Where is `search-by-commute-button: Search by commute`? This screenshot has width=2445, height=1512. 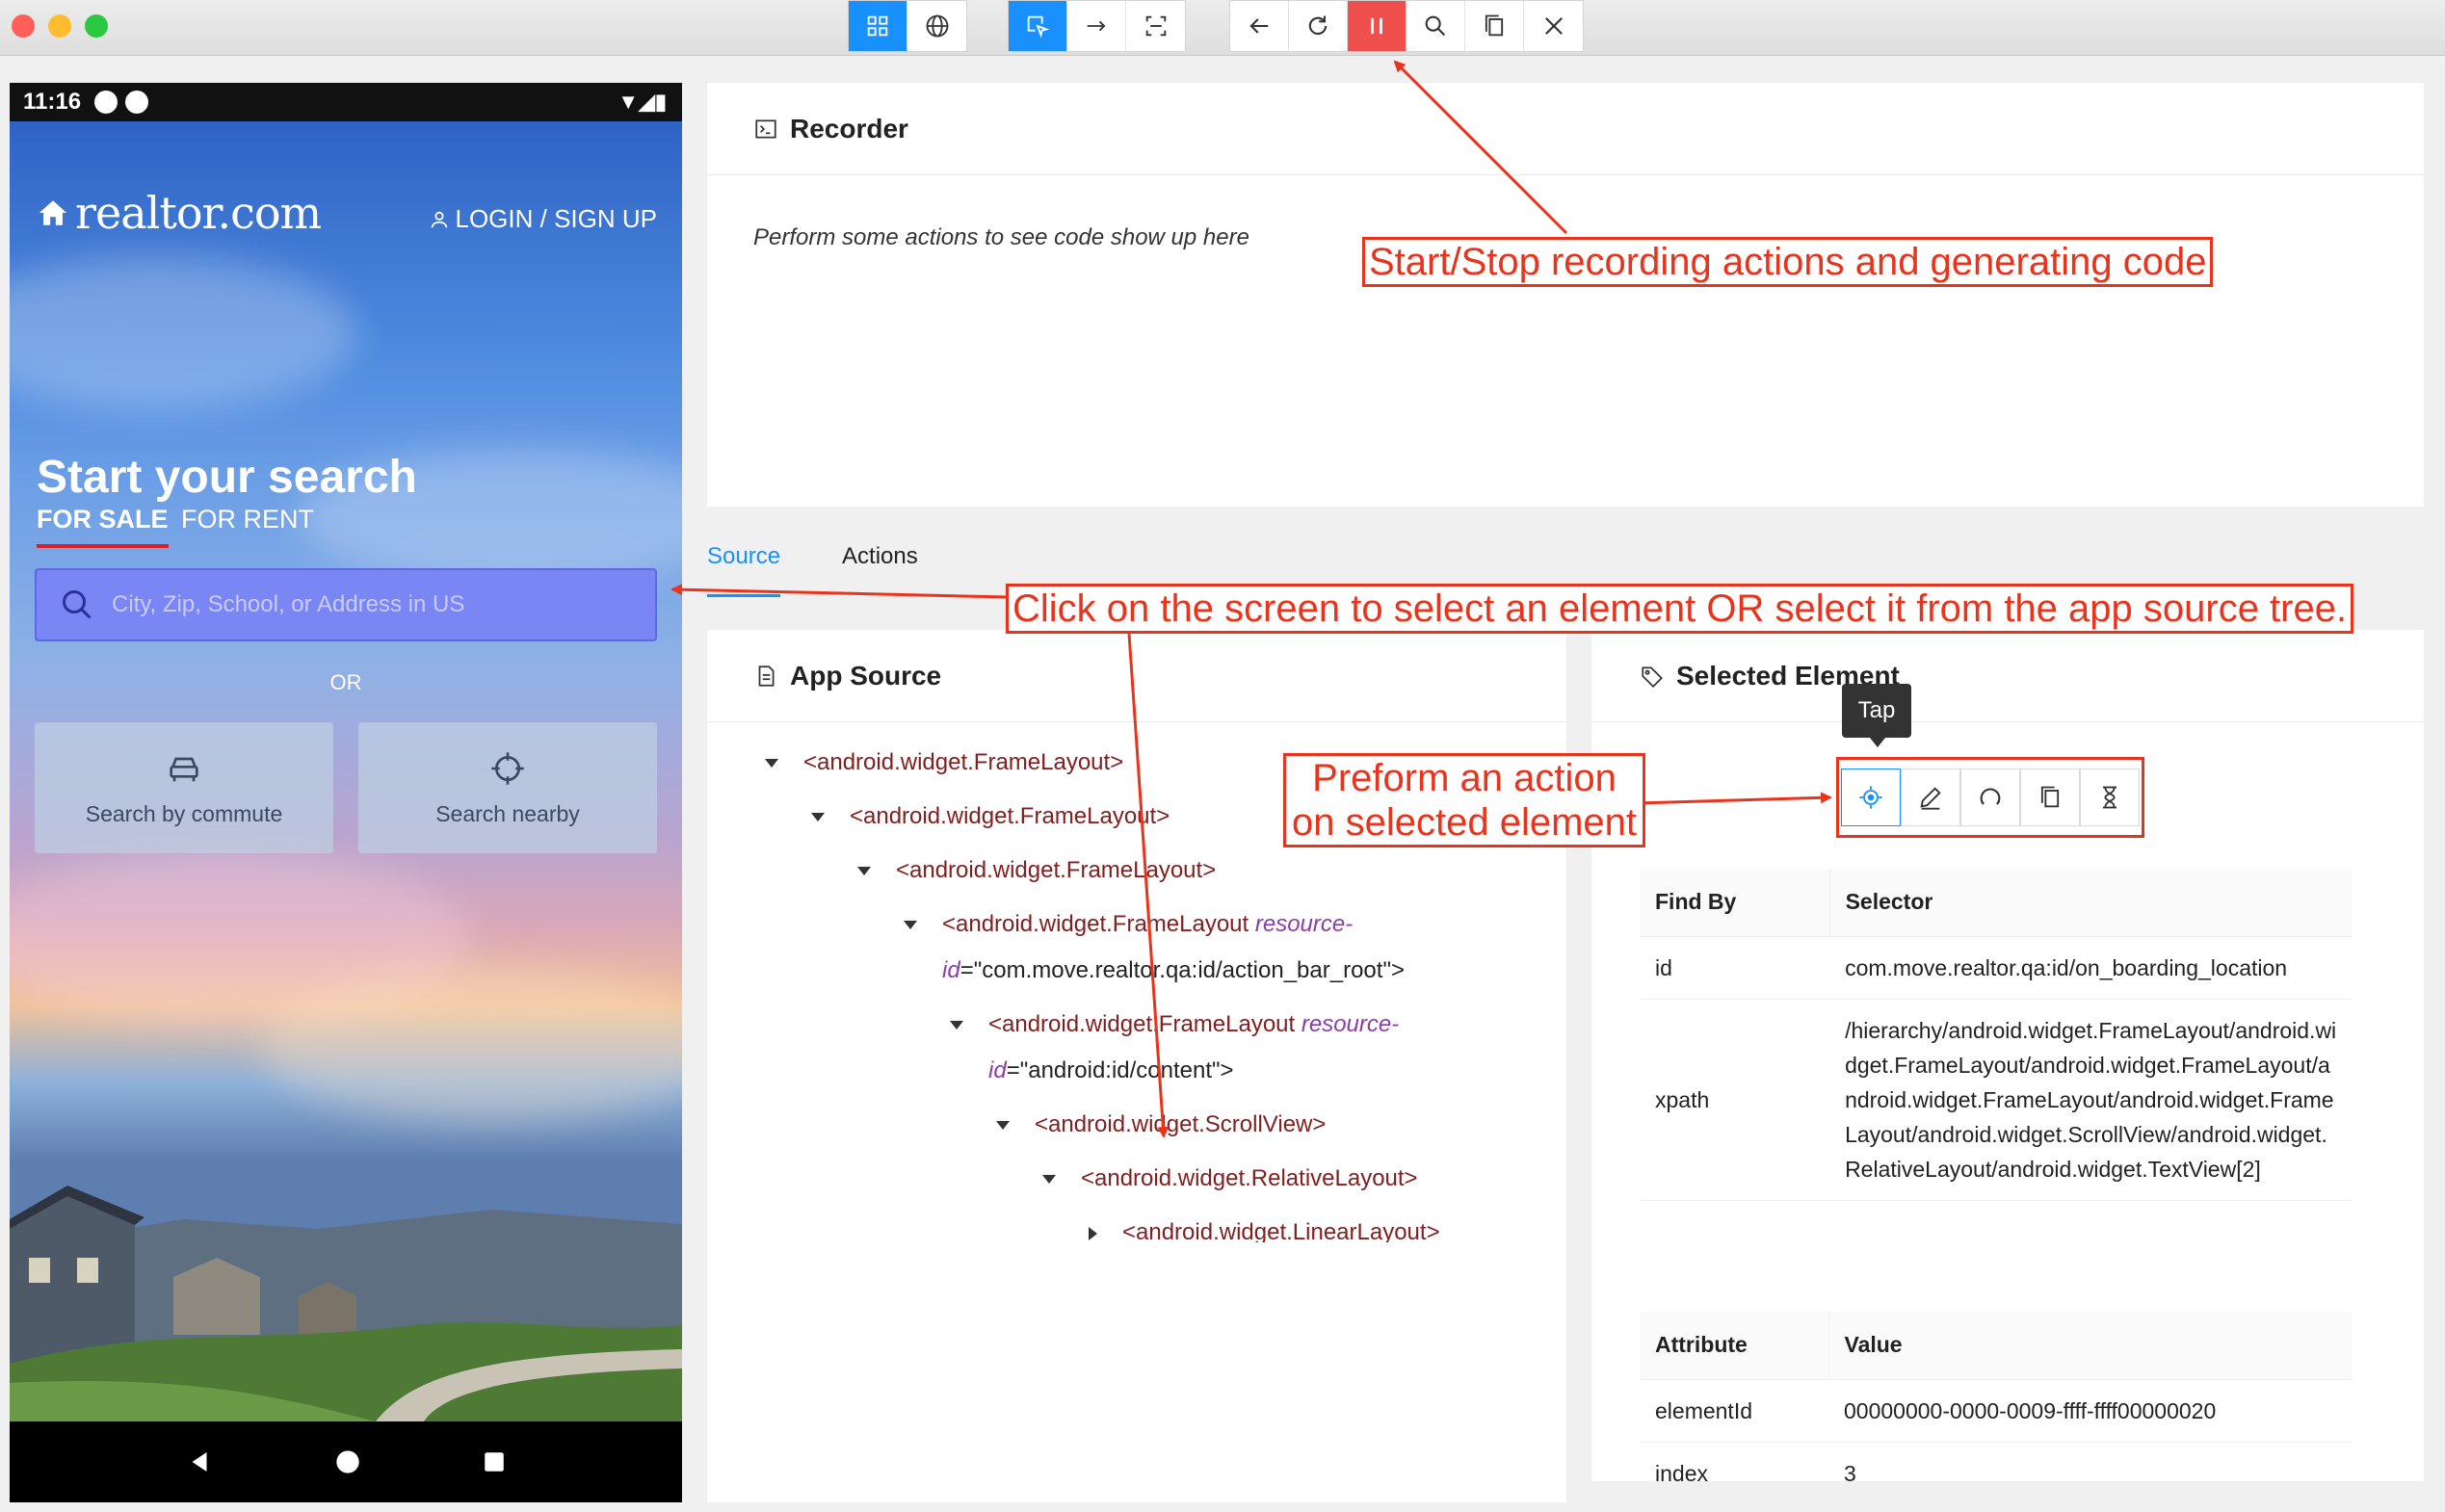 search-by-commute-button: Search by commute is located at coordinates (184, 787).